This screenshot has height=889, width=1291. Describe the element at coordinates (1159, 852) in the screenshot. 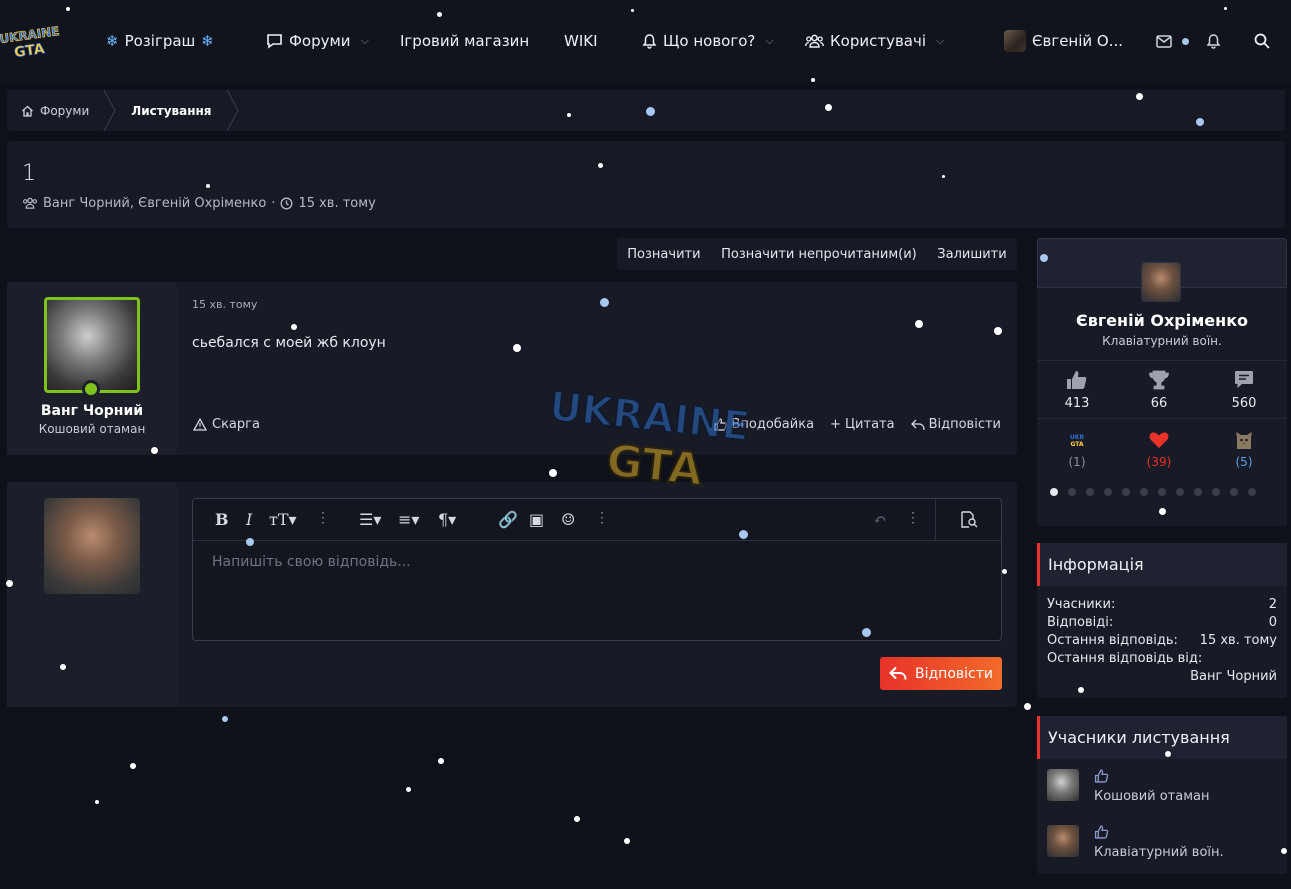

I see `participant-title: Клавіатурний воїн.` at that location.